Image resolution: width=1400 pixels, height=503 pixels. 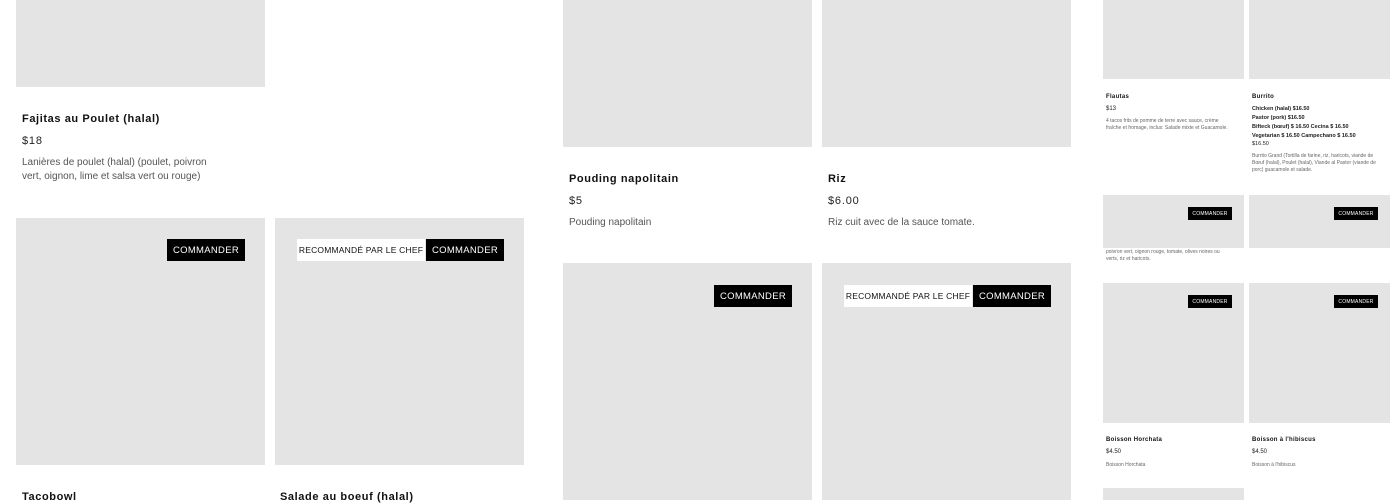 What do you see at coordinates (837, 179) in the screenshot?
I see `riz-title: Riz` at bounding box center [837, 179].